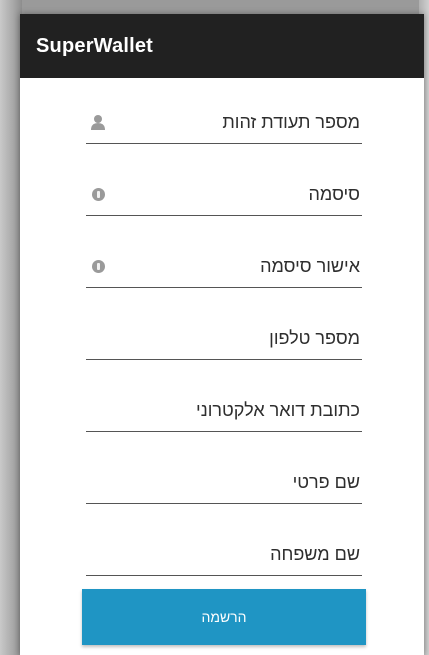 This screenshot has width=429, height=655. I want to click on app-title: SuperWallet, so click(95, 45).